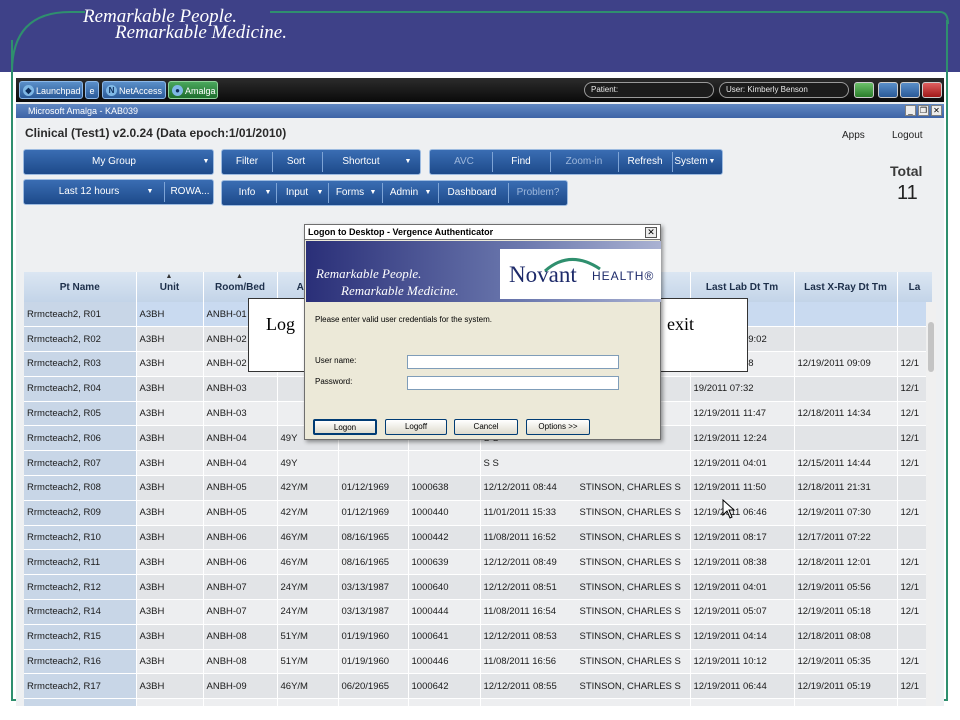  Describe the element at coordinates (373, 637) in the screenshot. I see `table-cell: 01/19/1960` at that location.